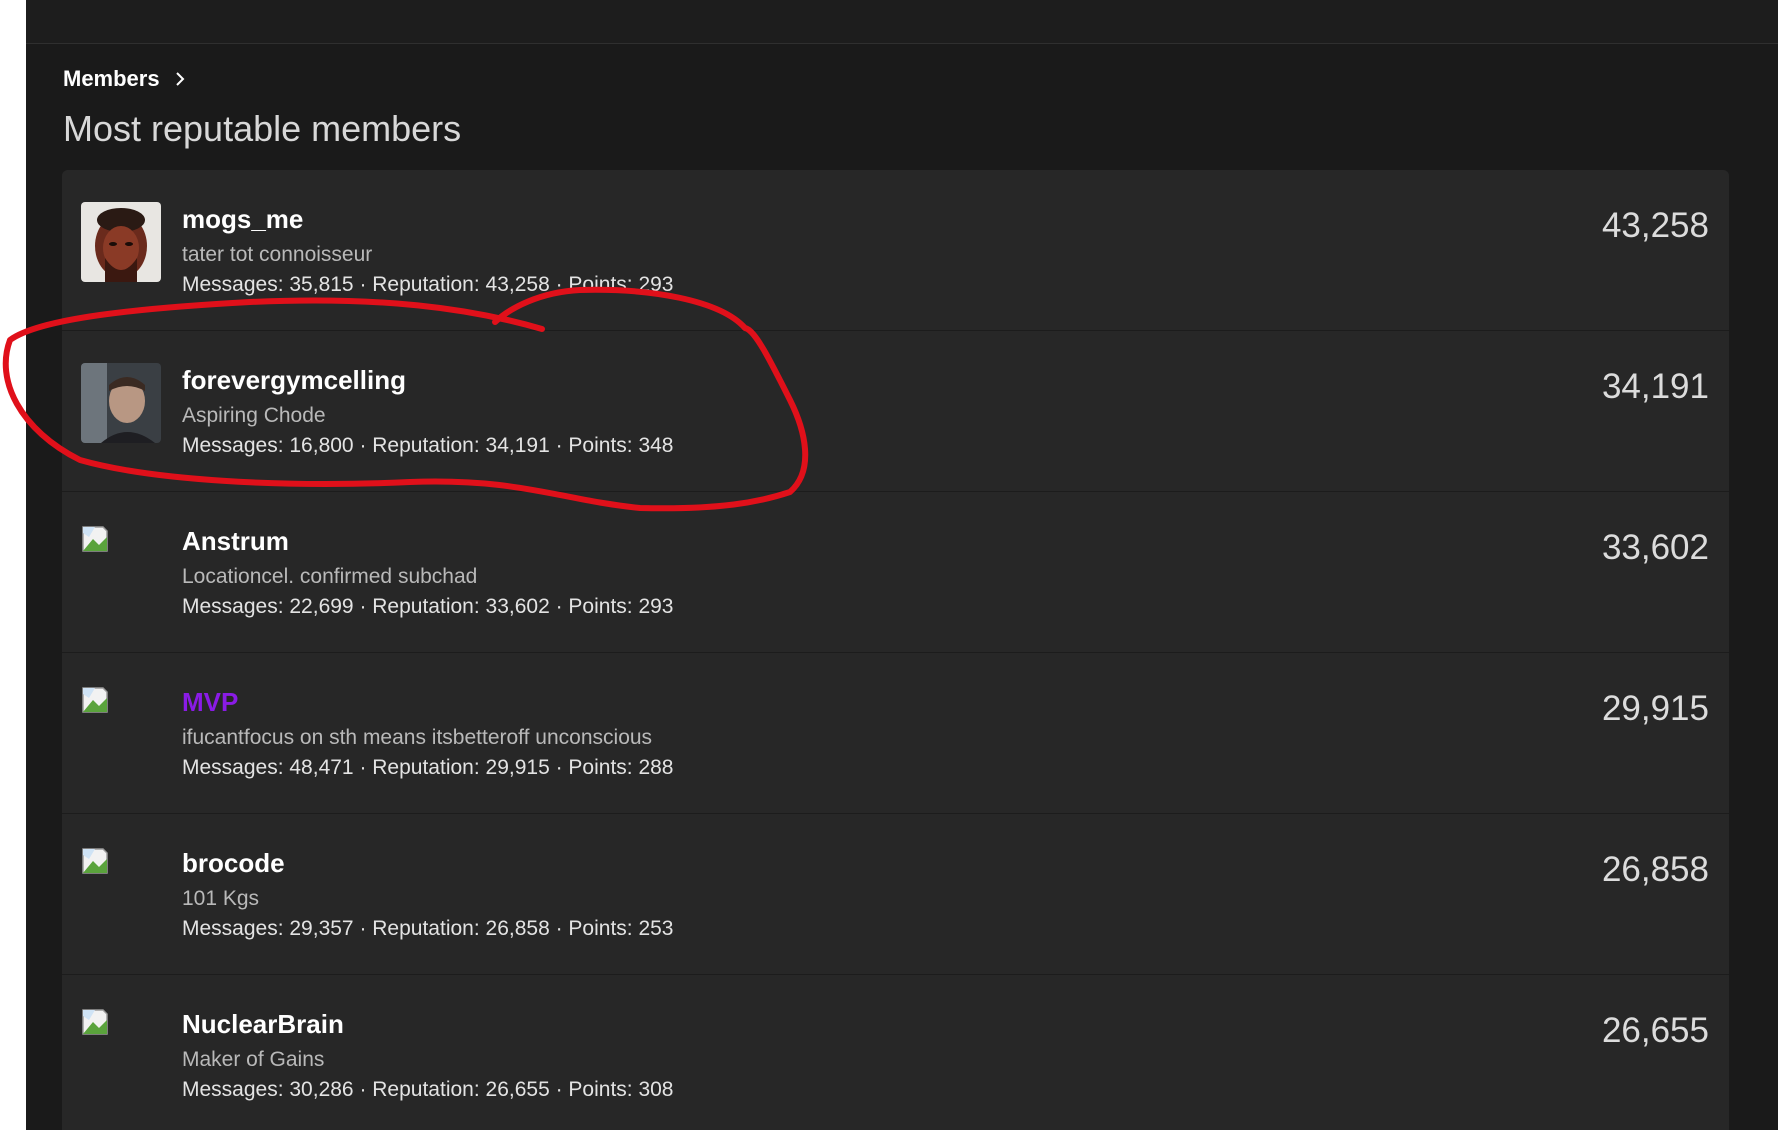  Describe the element at coordinates (235, 541) in the screenshot. I see `member-name: Anstrum` at that location.